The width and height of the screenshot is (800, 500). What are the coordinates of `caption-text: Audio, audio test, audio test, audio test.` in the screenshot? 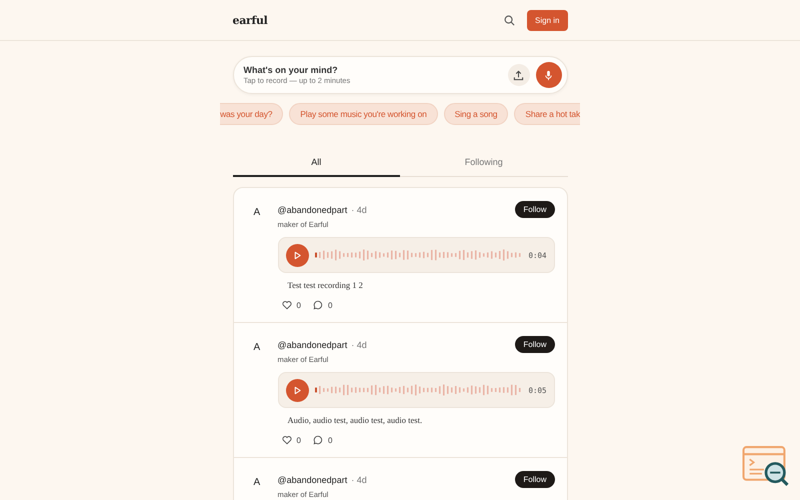 It's located at (356, 420).